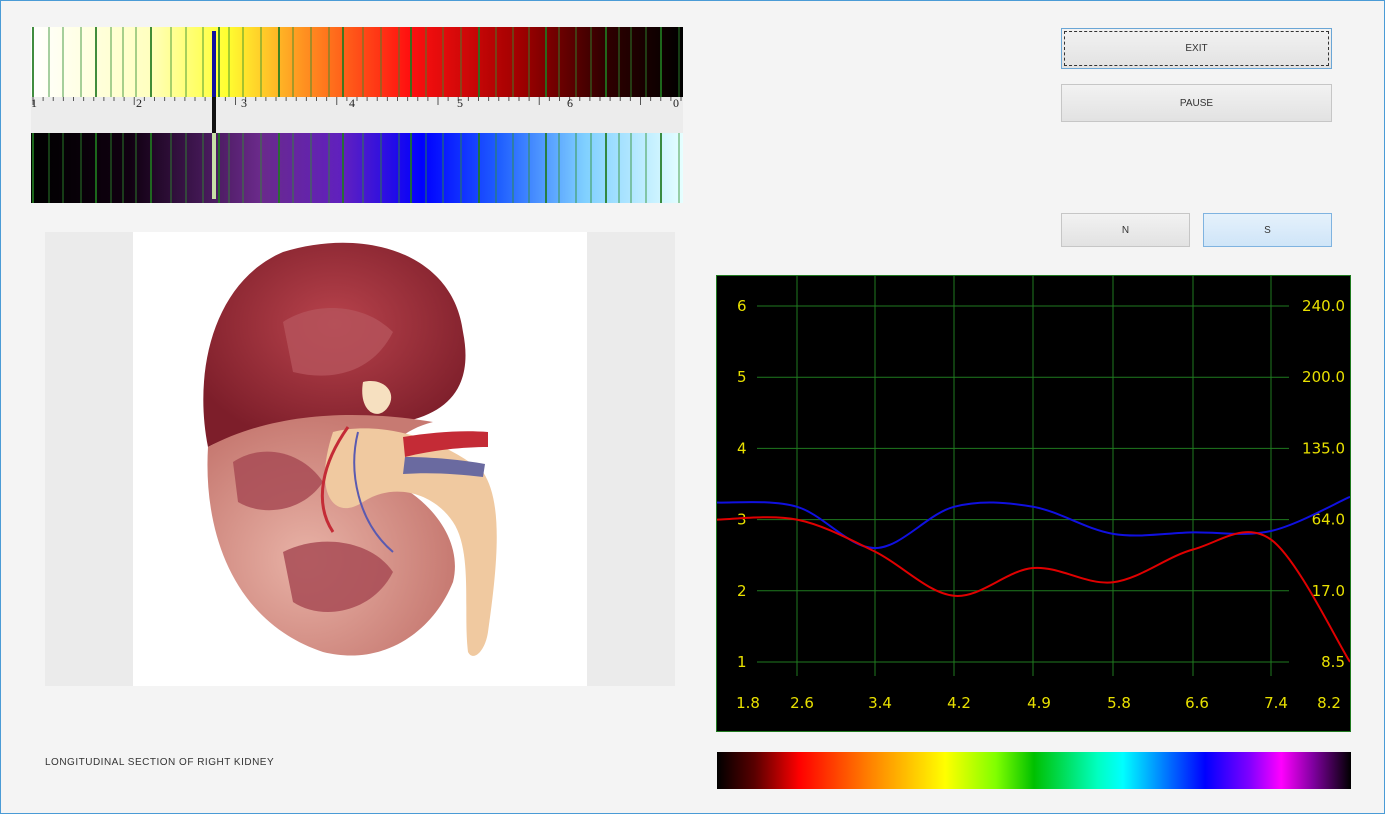 Image resolution: width=1385 pixels, height=814 pixels. Describe the element at coordinates (1328, 591) in the screenshot. I see `y-right-tick-label: 17.0` at that location.